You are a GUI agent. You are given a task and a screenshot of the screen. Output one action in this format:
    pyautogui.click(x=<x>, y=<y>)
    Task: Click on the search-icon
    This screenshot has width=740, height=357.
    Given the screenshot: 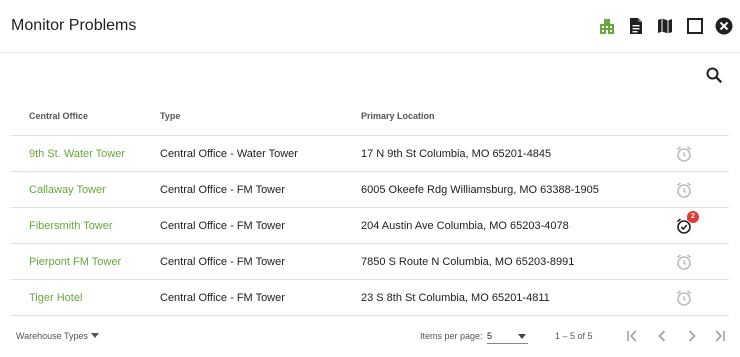 What is the action you would take?
    pyautogui.click(x=714, y=75)
    